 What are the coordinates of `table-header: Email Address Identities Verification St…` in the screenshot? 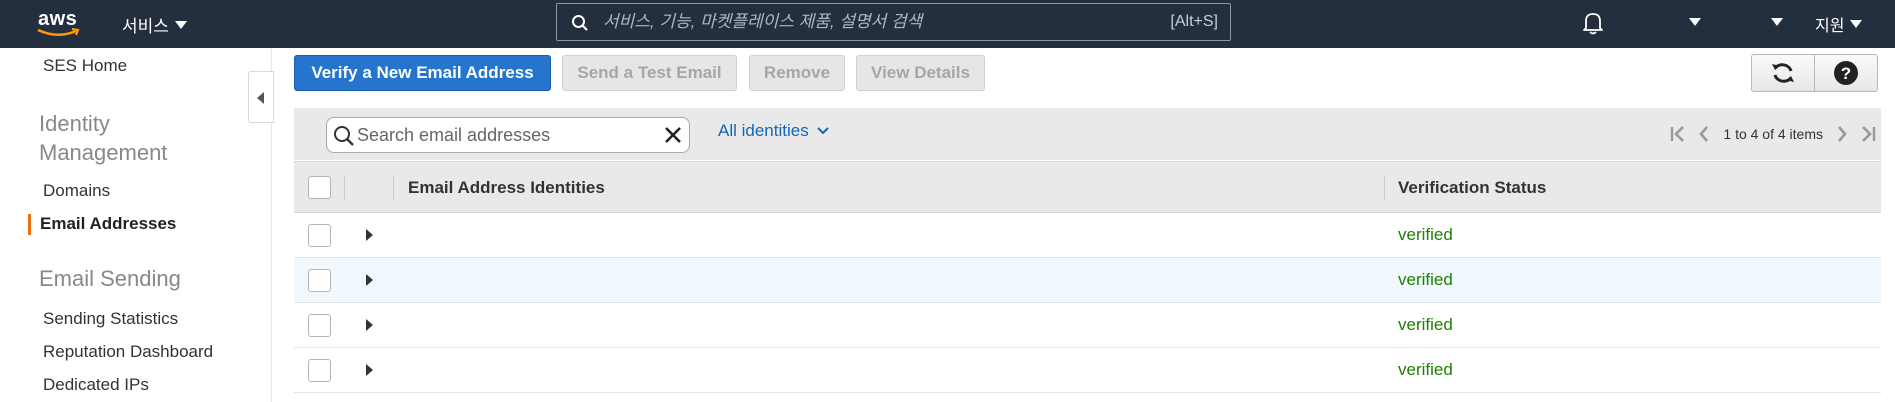 It's located at (1087, 187).